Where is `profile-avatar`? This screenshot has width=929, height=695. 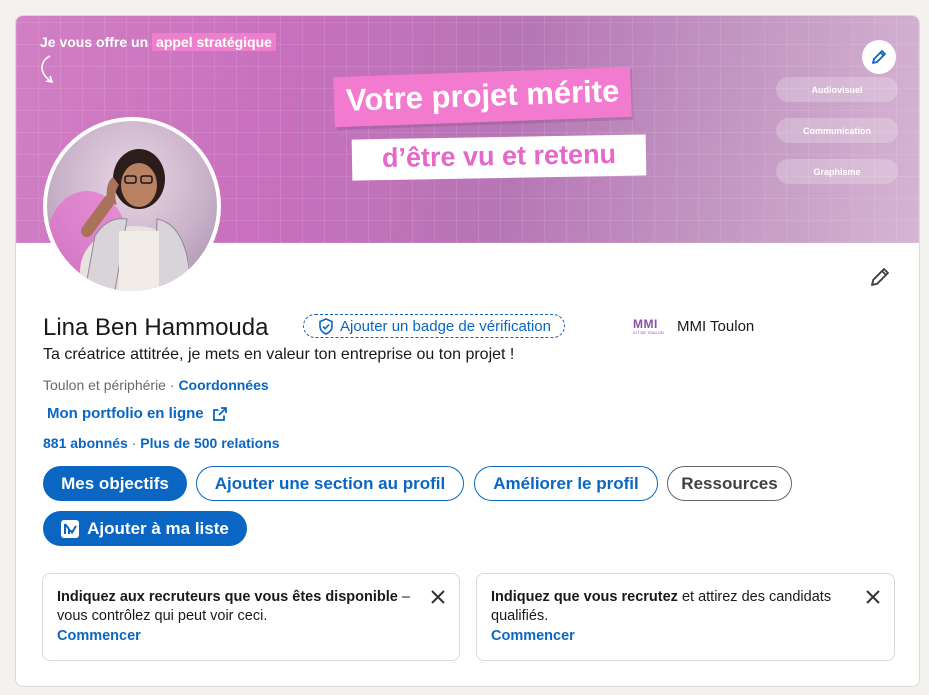 profile-avatar is located at coordinates (132, 206).